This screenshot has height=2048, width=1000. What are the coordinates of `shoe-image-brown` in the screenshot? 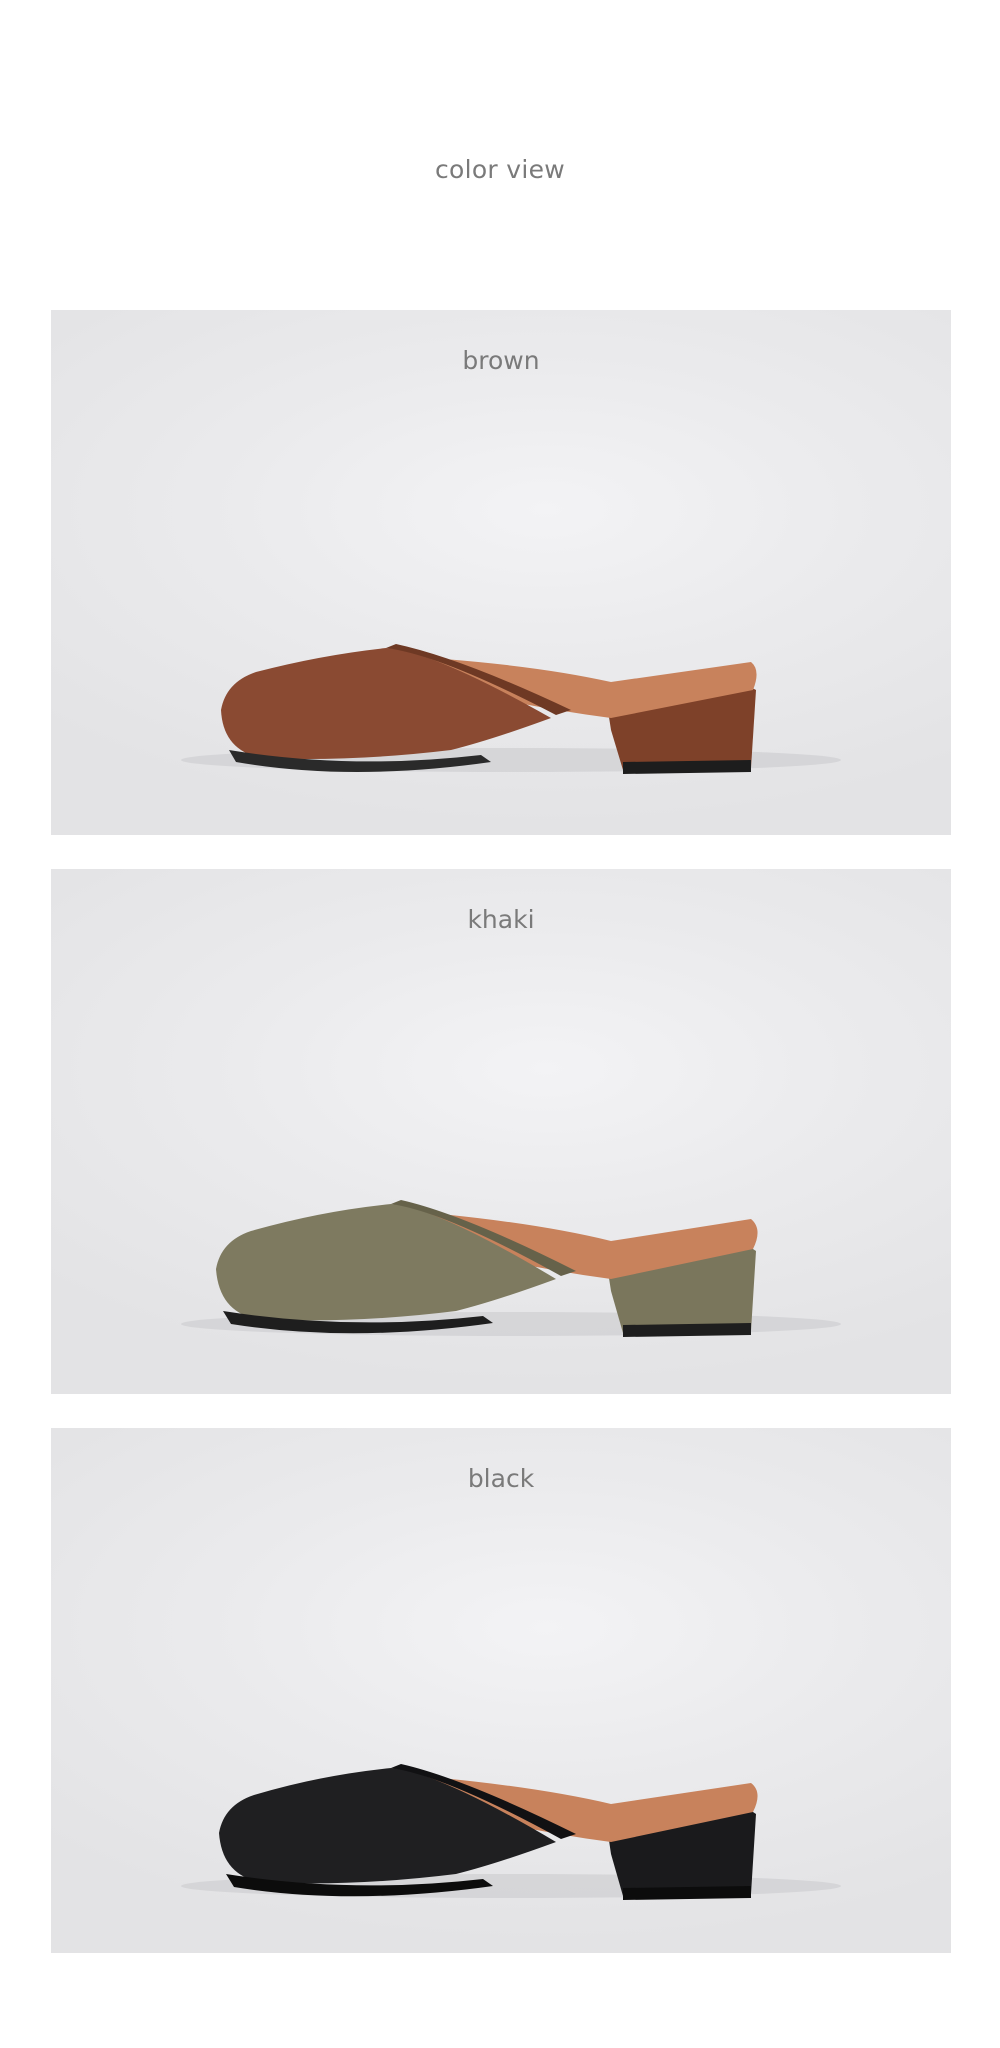 It's located at (511, 709).